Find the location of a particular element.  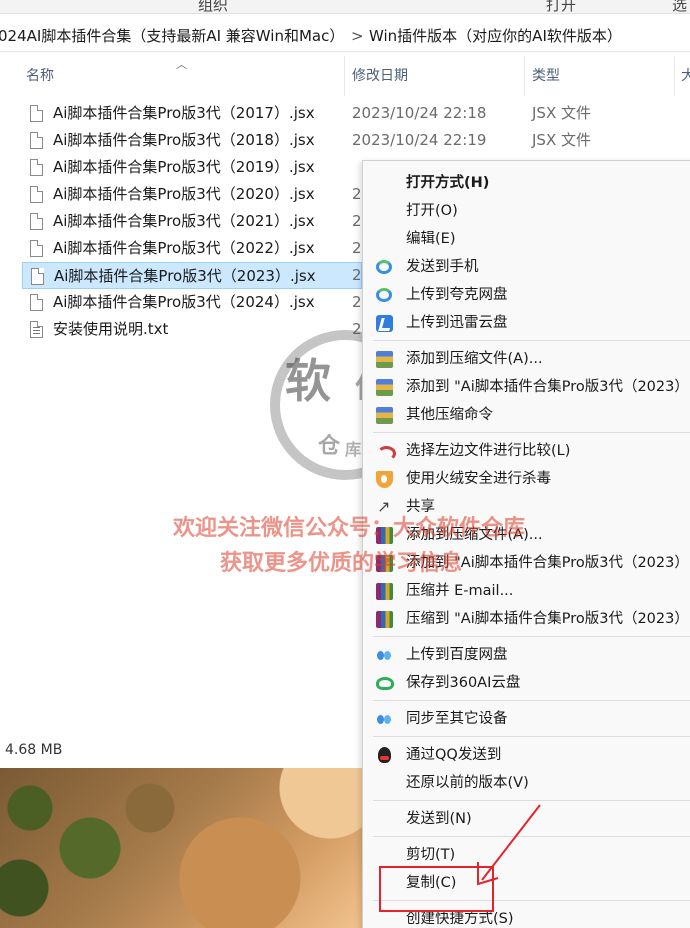

file-name: Ai脚本插件合集Pro版3代（2018）.jsx is located at coordinates (184, 140).